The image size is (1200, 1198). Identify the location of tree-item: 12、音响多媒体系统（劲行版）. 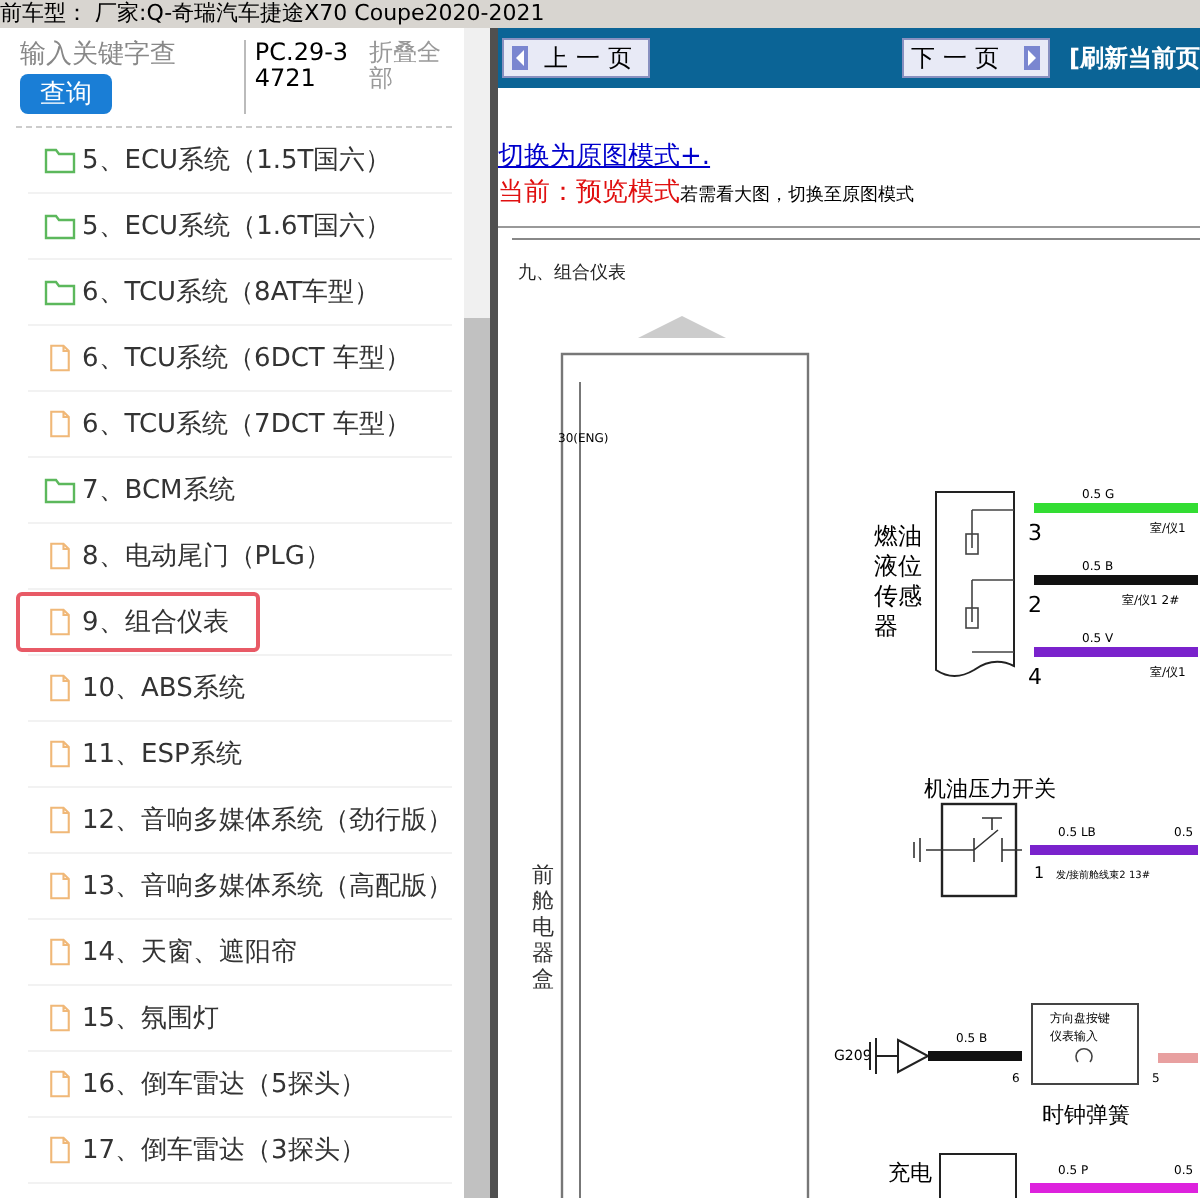
(240, 820).